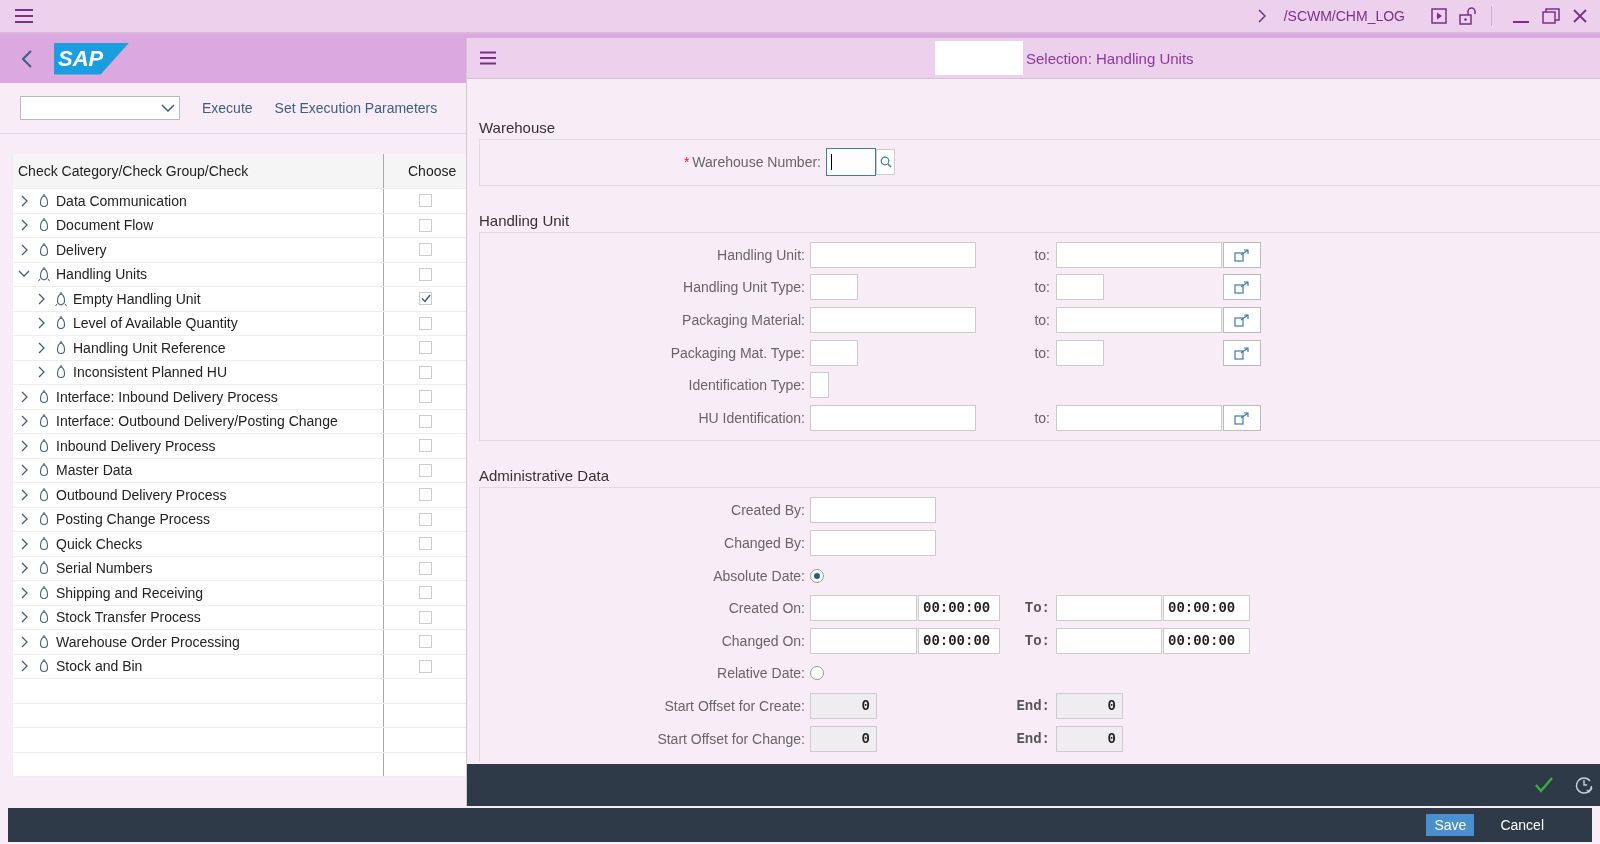 The image size is (1600, 844). I want to click on tree-item: Outbound Delivery Process, so click(141, 494).